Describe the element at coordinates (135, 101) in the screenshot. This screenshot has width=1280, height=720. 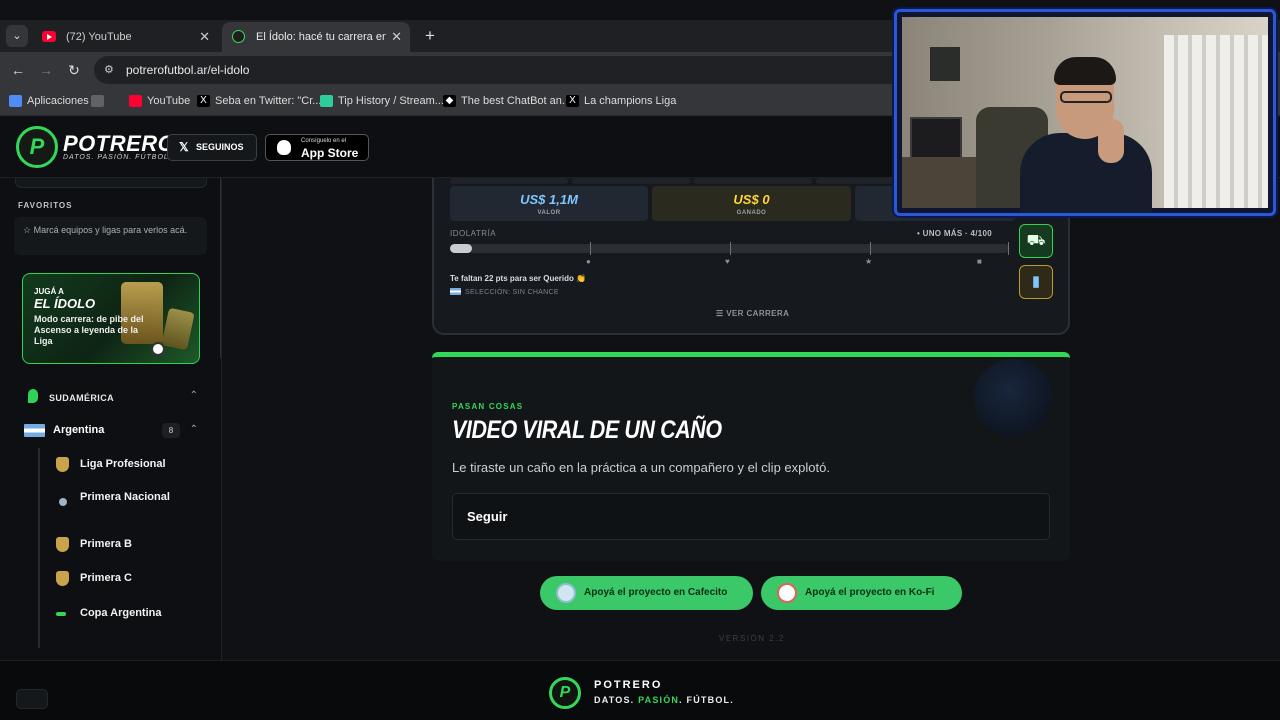
I see `youtube-icon` at that location.